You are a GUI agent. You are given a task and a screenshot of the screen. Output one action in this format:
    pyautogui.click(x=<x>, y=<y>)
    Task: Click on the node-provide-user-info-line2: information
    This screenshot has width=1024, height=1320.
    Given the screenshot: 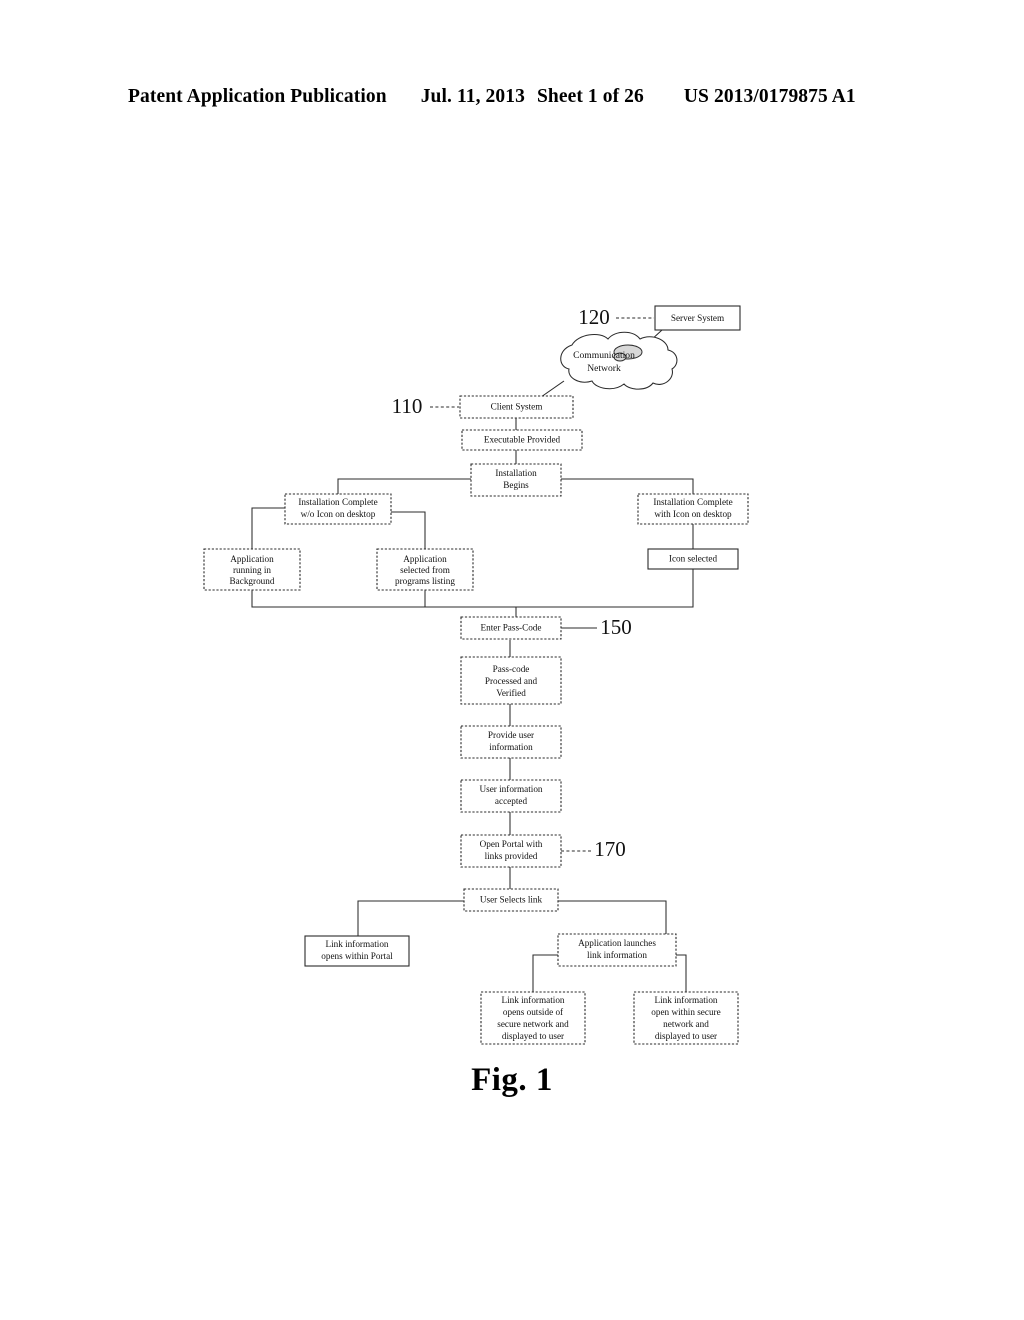 What is the action you would take?
    pyautogui.click(x=511, y=747)
    